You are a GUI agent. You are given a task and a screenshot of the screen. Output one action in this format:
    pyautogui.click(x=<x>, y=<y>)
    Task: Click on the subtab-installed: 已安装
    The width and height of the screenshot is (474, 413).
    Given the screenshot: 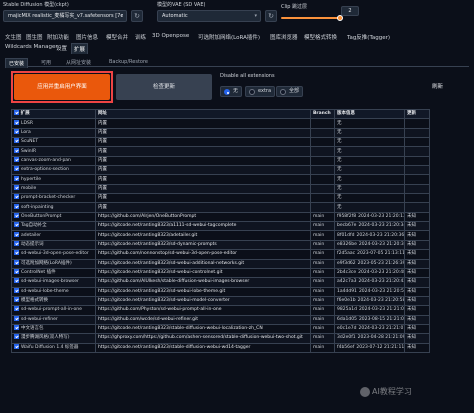 What is the action you would take?
    pyautogui.click(x=17, y=63)
    